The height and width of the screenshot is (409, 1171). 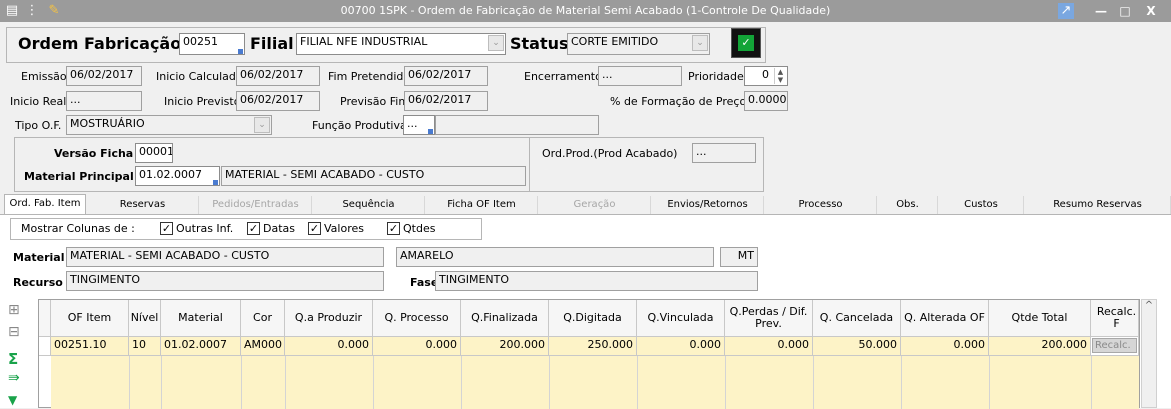 What do you see at coordinates (1040, 346) in the screenshot?
I see `cell-qtde-total: 200.000` at bounding box center [1040, 346].